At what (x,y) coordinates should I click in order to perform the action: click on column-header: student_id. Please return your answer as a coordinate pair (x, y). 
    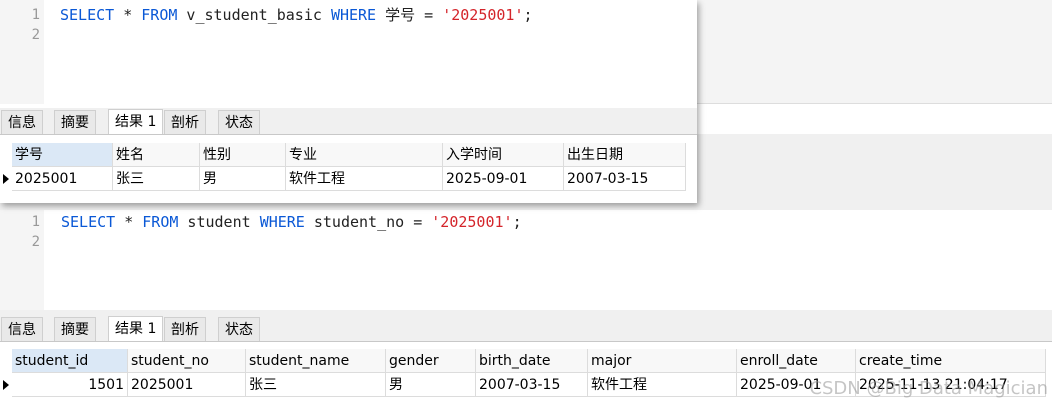
    Looking at the image, I should click on (70, 361).